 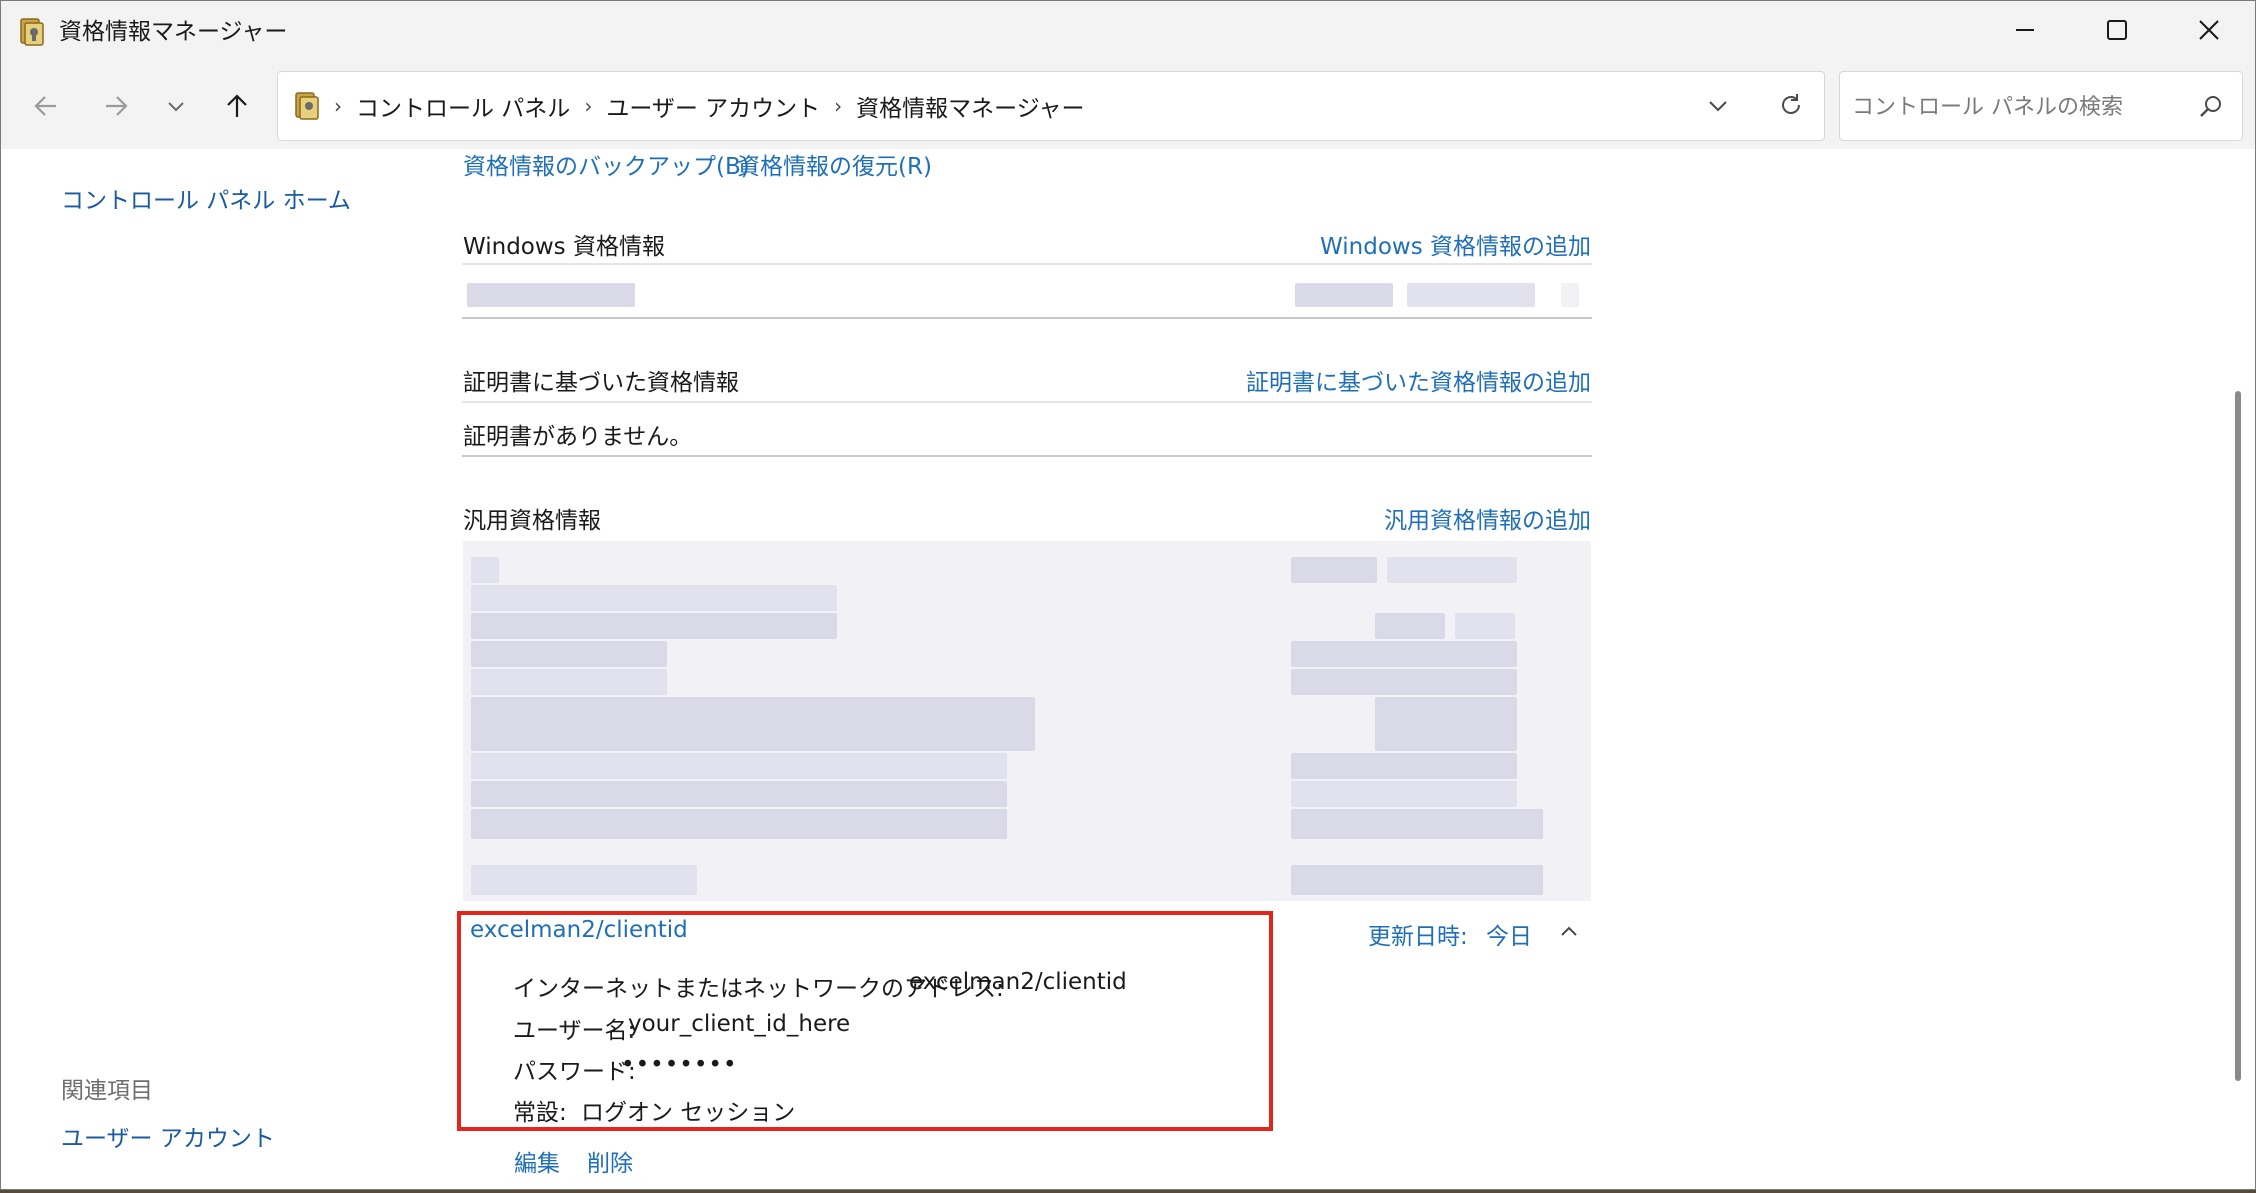 I want to click on add-windows-credential-link: Windows 資格情報の追加, so click(x=1396, y=244).